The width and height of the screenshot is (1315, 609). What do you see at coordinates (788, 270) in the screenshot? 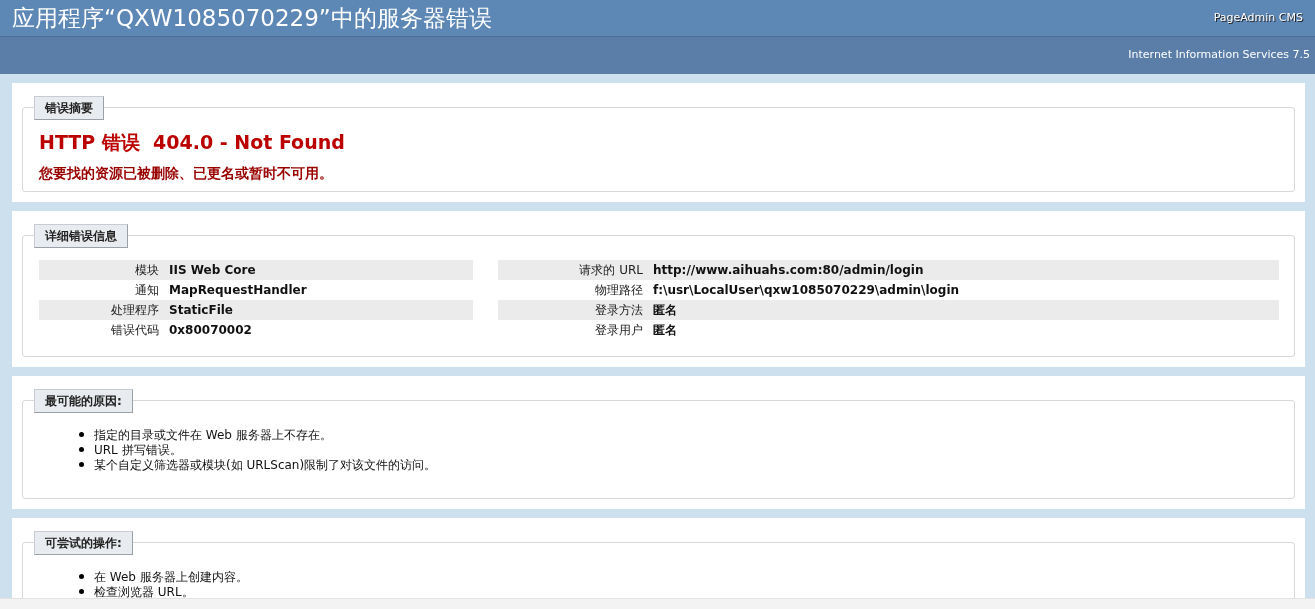
I see `detail-value: http://www.aihuahs.com:80/admin/login` at bounding box center [788, 270].